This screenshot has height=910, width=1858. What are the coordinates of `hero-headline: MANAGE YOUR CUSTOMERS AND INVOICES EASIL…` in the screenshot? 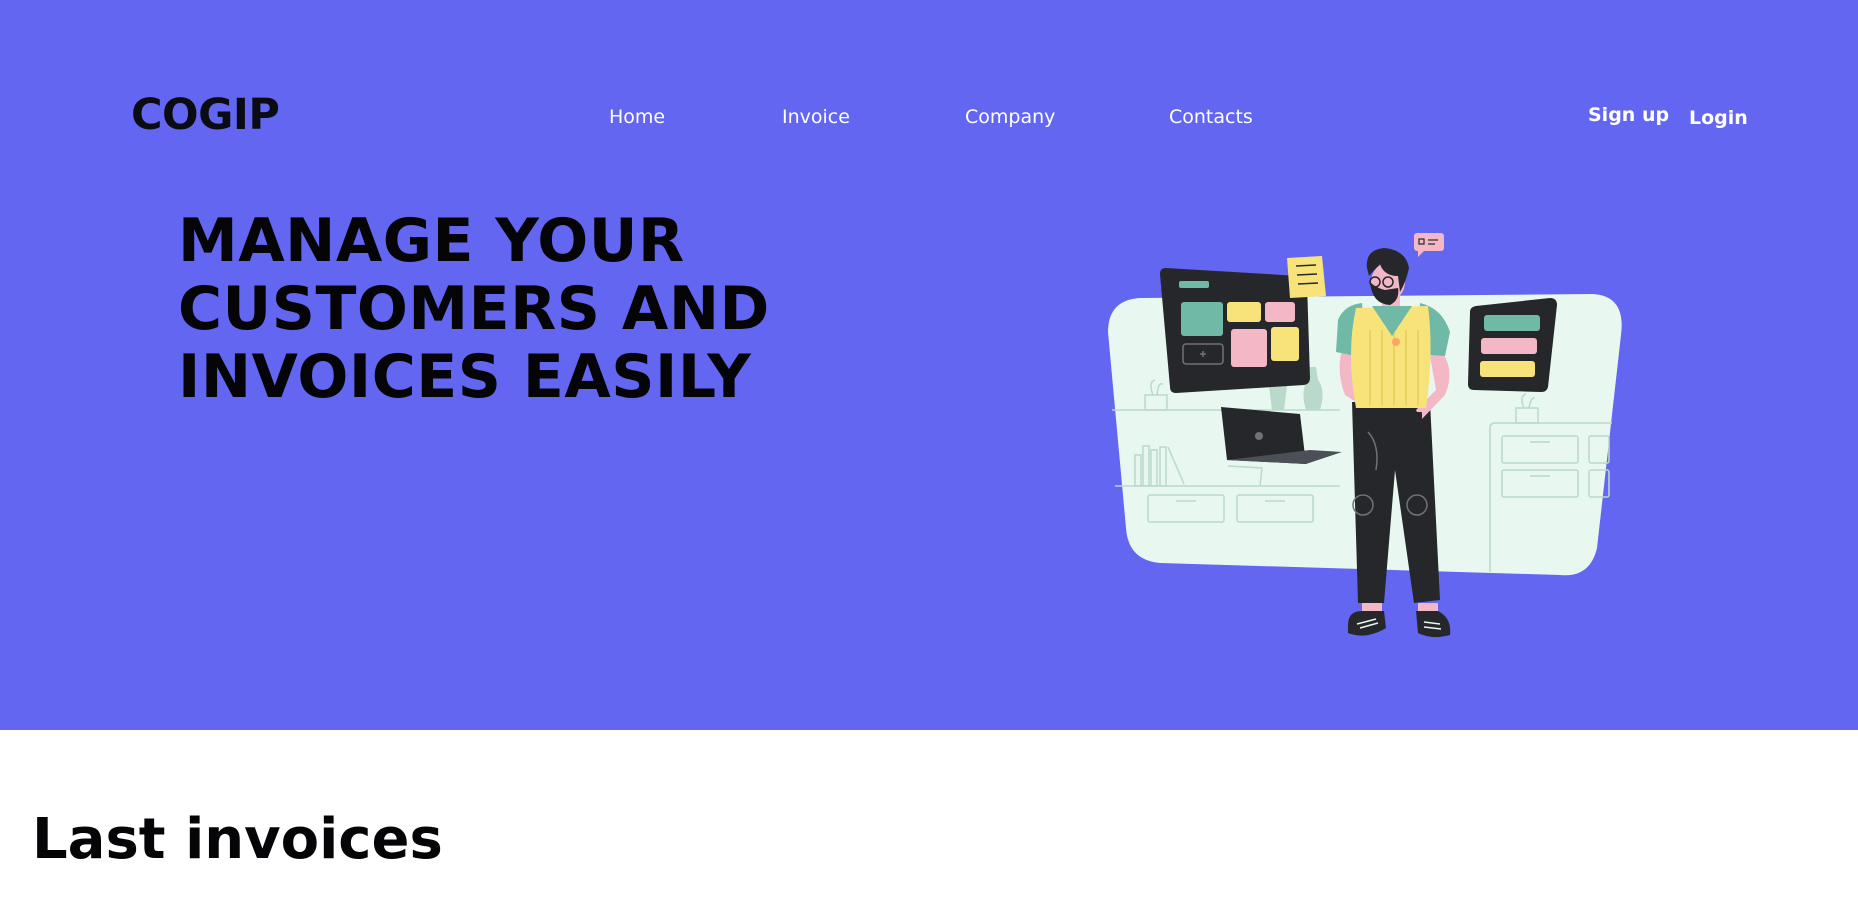 It's located at (528, 309).